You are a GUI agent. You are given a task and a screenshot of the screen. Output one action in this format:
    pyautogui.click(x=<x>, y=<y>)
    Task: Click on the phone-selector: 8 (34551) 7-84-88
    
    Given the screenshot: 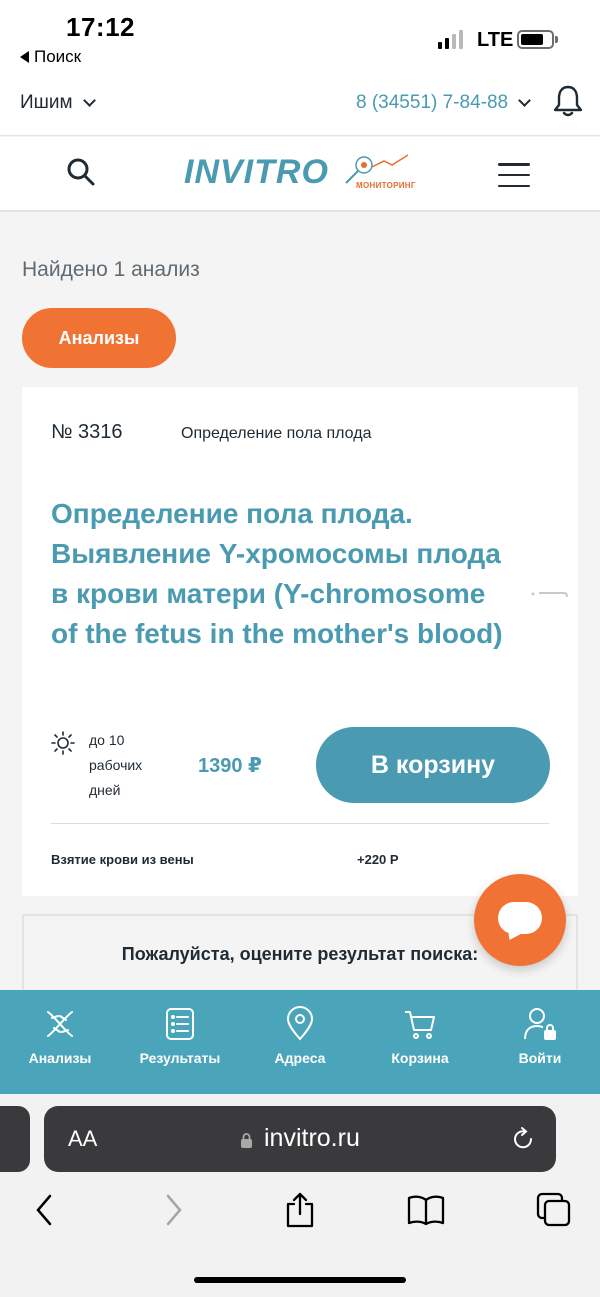 What is the action you would take?
    pyautogui.click(x=443, y=103)
    